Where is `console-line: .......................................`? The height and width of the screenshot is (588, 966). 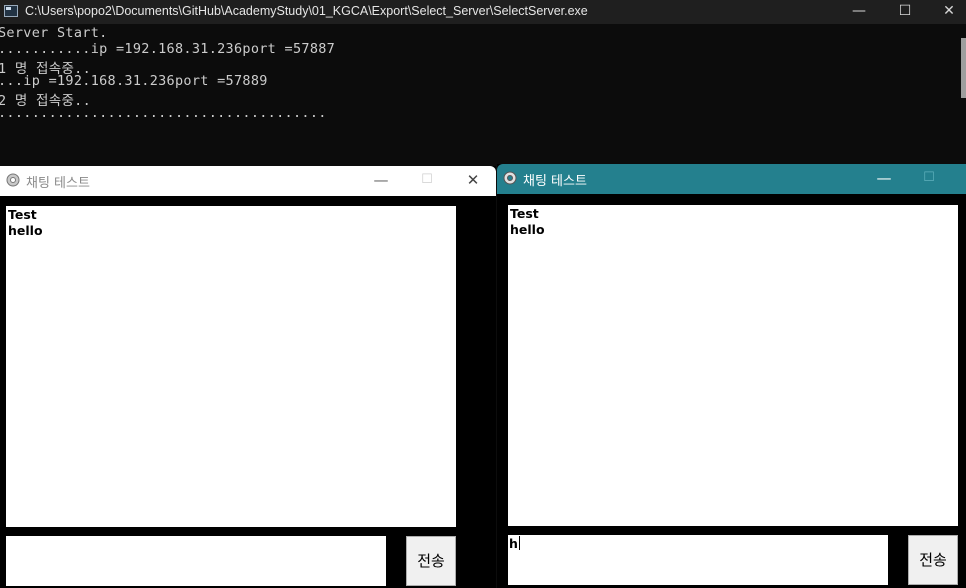
console-line: ....................................... is located at coordinates (163, 113).